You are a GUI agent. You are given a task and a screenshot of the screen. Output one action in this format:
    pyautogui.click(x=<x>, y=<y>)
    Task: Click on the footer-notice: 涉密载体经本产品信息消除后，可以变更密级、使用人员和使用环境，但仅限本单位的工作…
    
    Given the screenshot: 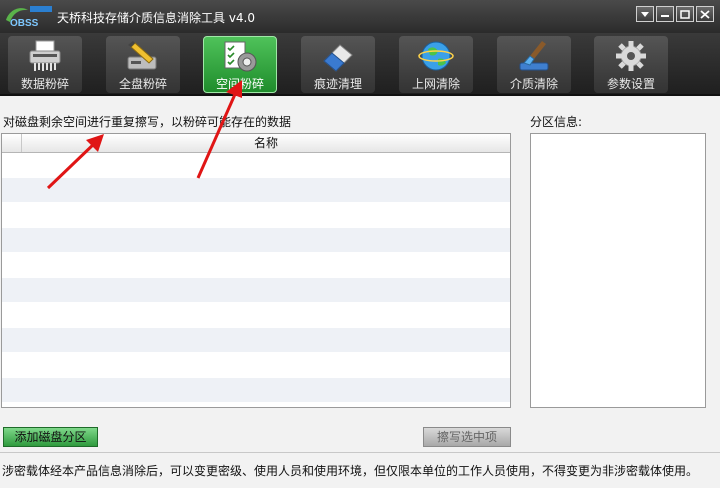 What is the action you would take?
    pyautogui.click(x=350, y=471)
    